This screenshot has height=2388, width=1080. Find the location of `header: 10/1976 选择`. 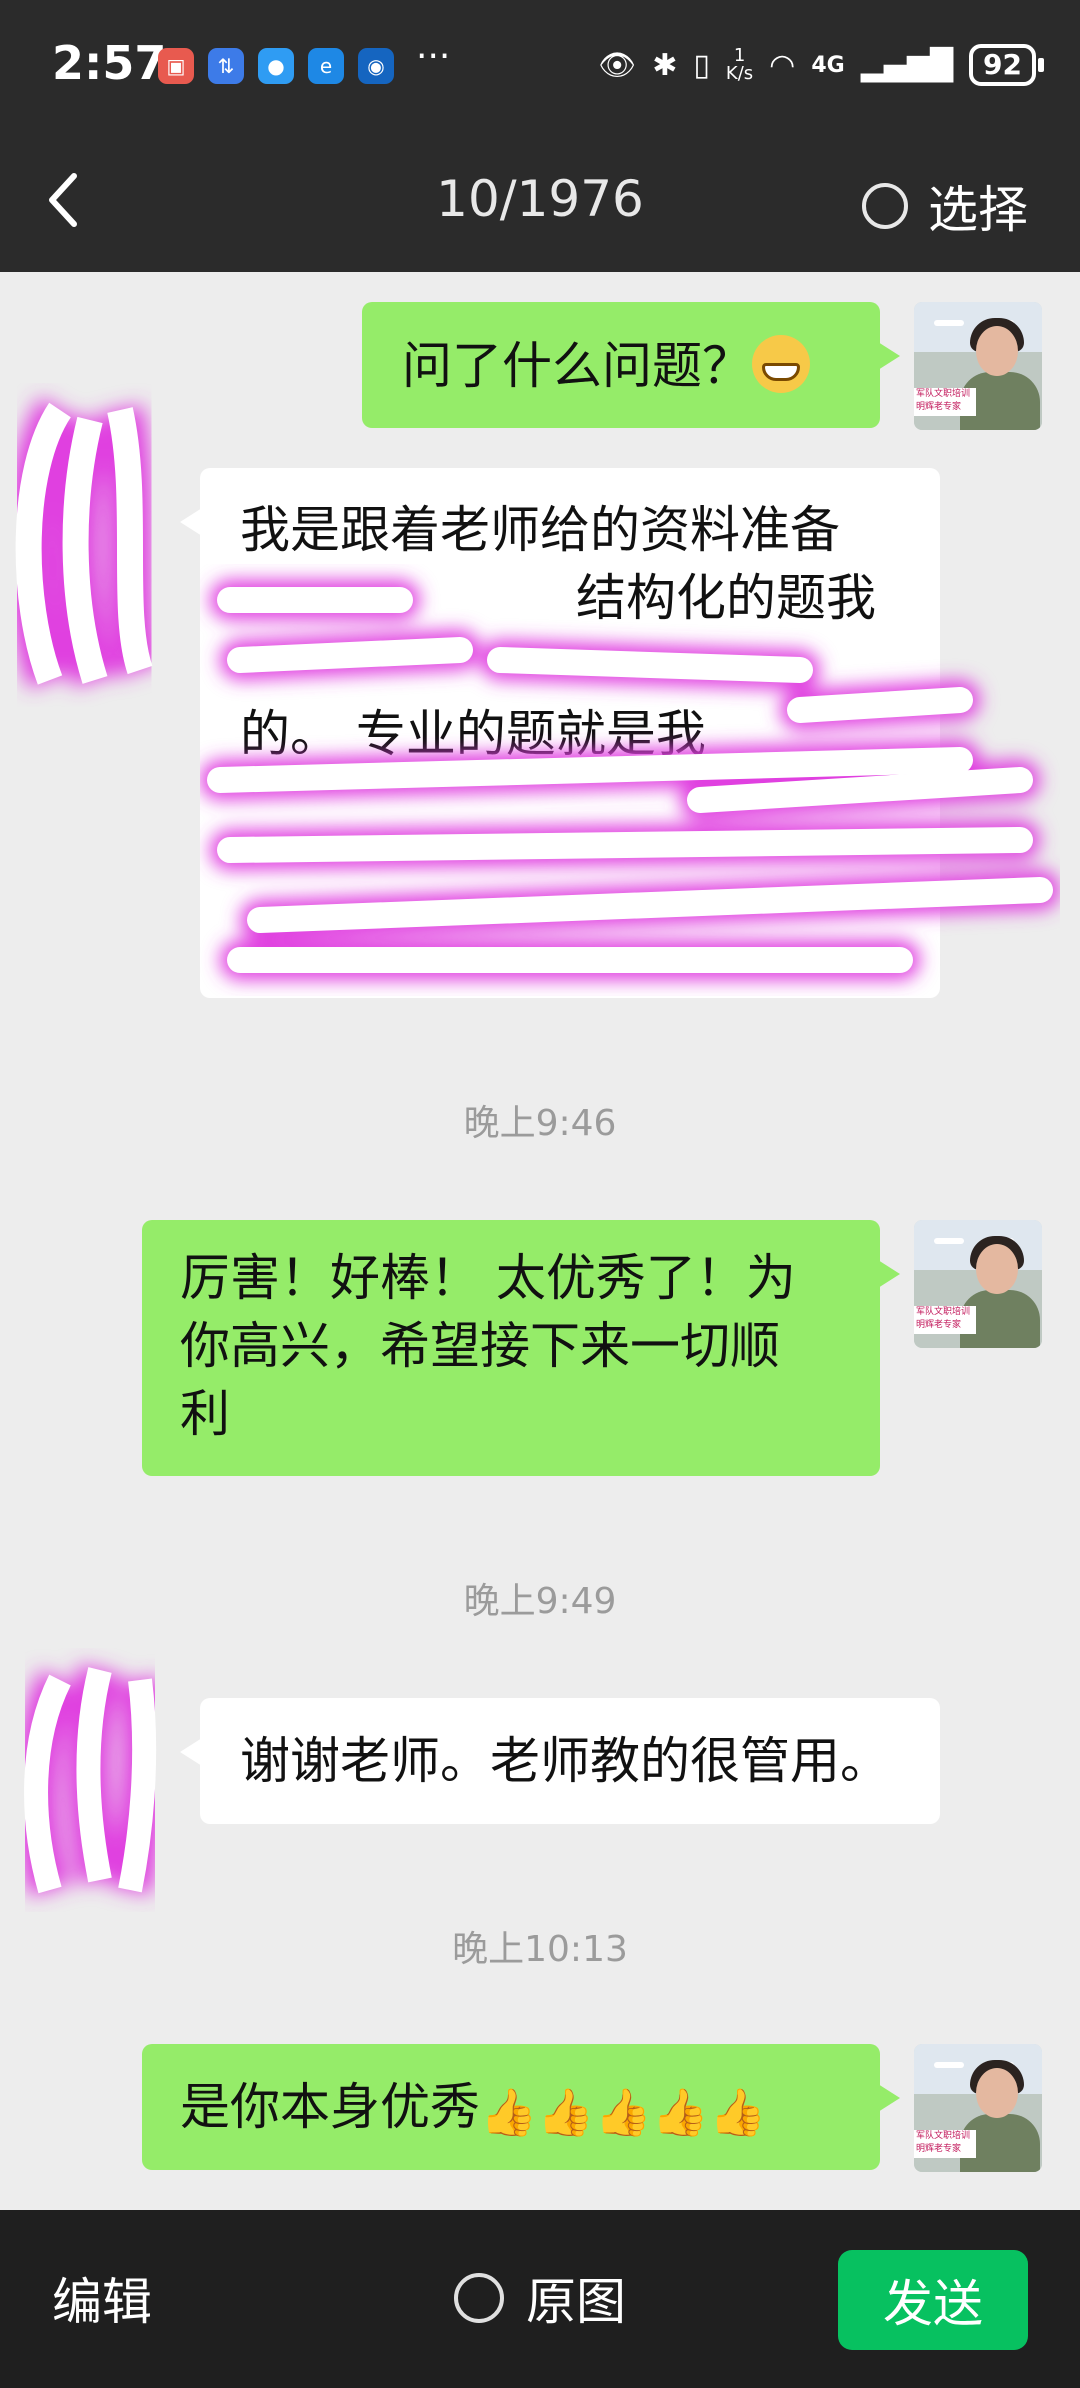

header: 10/1976 选择 is located at coordinates (540, 201).